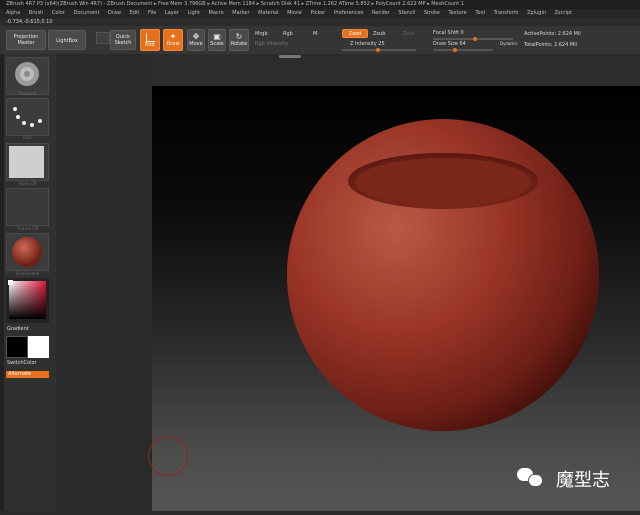 The width and height of the screenshot is (640, 515). Describe the element at coordinates (27, 207) in the screenshot. I see `texture-thumbnail` at that location.